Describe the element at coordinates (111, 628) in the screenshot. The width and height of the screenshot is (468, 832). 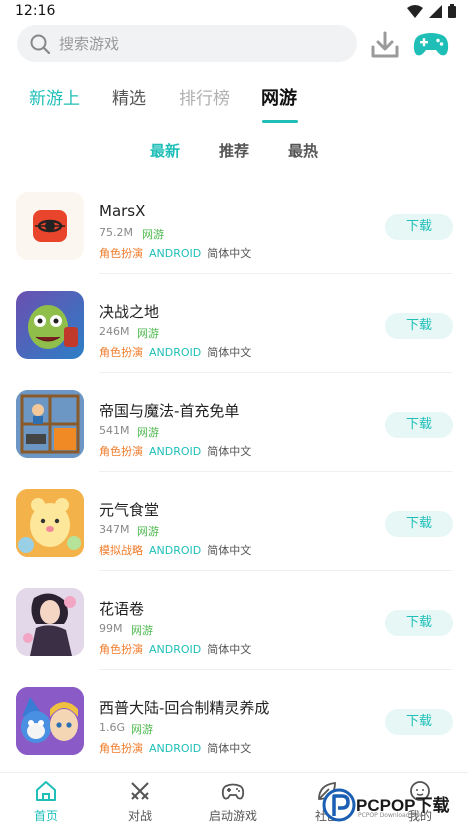
I see `game-size: 99M` at that location.